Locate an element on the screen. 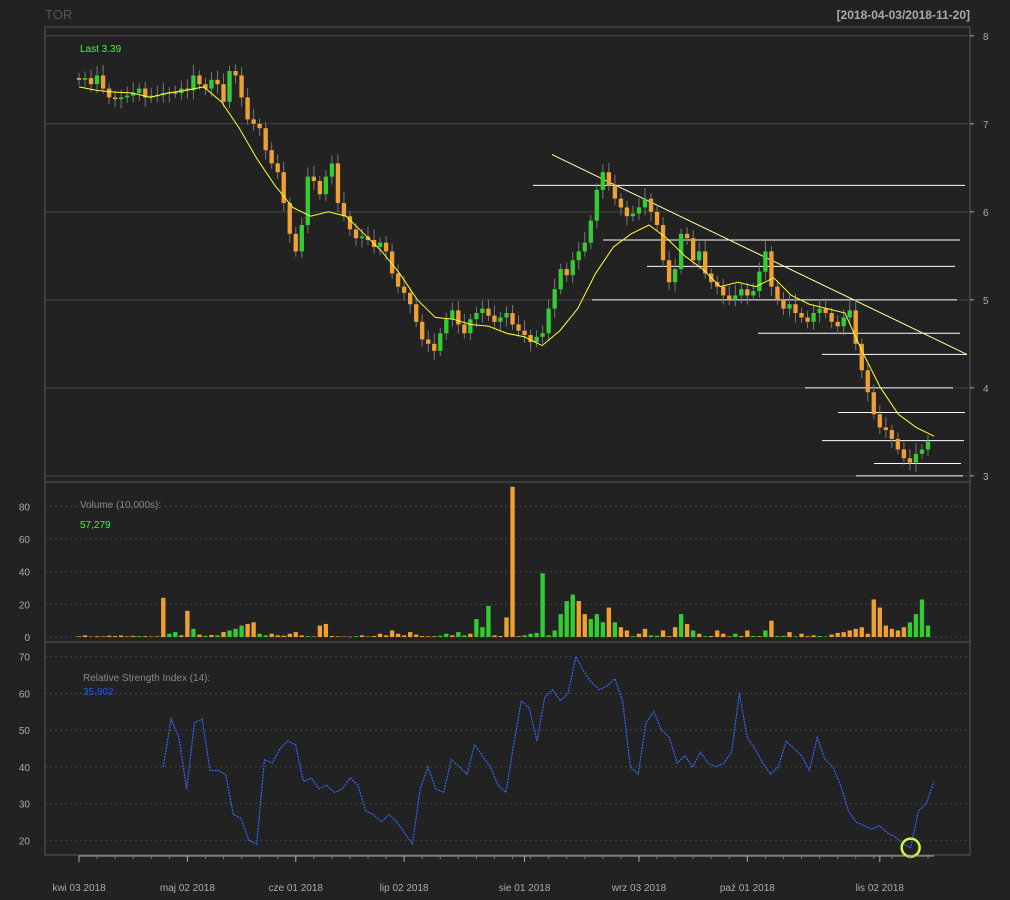  x-axis-tick-label: paź 01 2018 is located at coordinates (747, 888).